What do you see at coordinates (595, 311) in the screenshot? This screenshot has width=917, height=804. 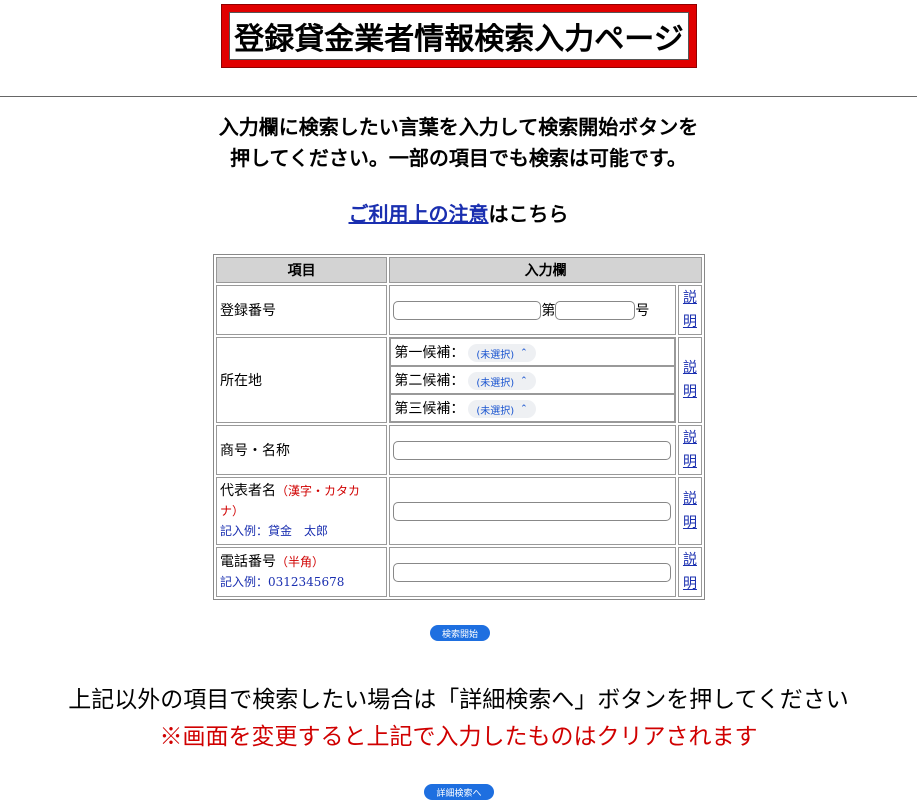 I see `registration-number-input` at bounding box center [595, 311].